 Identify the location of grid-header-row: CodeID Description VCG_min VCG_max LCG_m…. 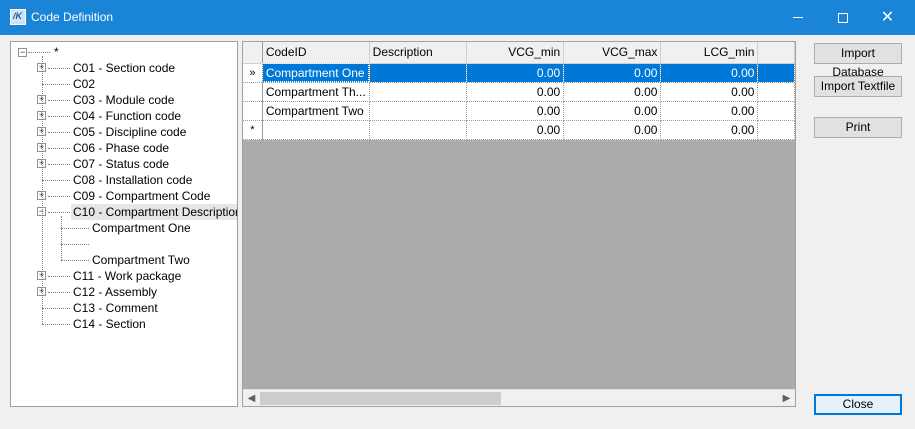
(519, 53).